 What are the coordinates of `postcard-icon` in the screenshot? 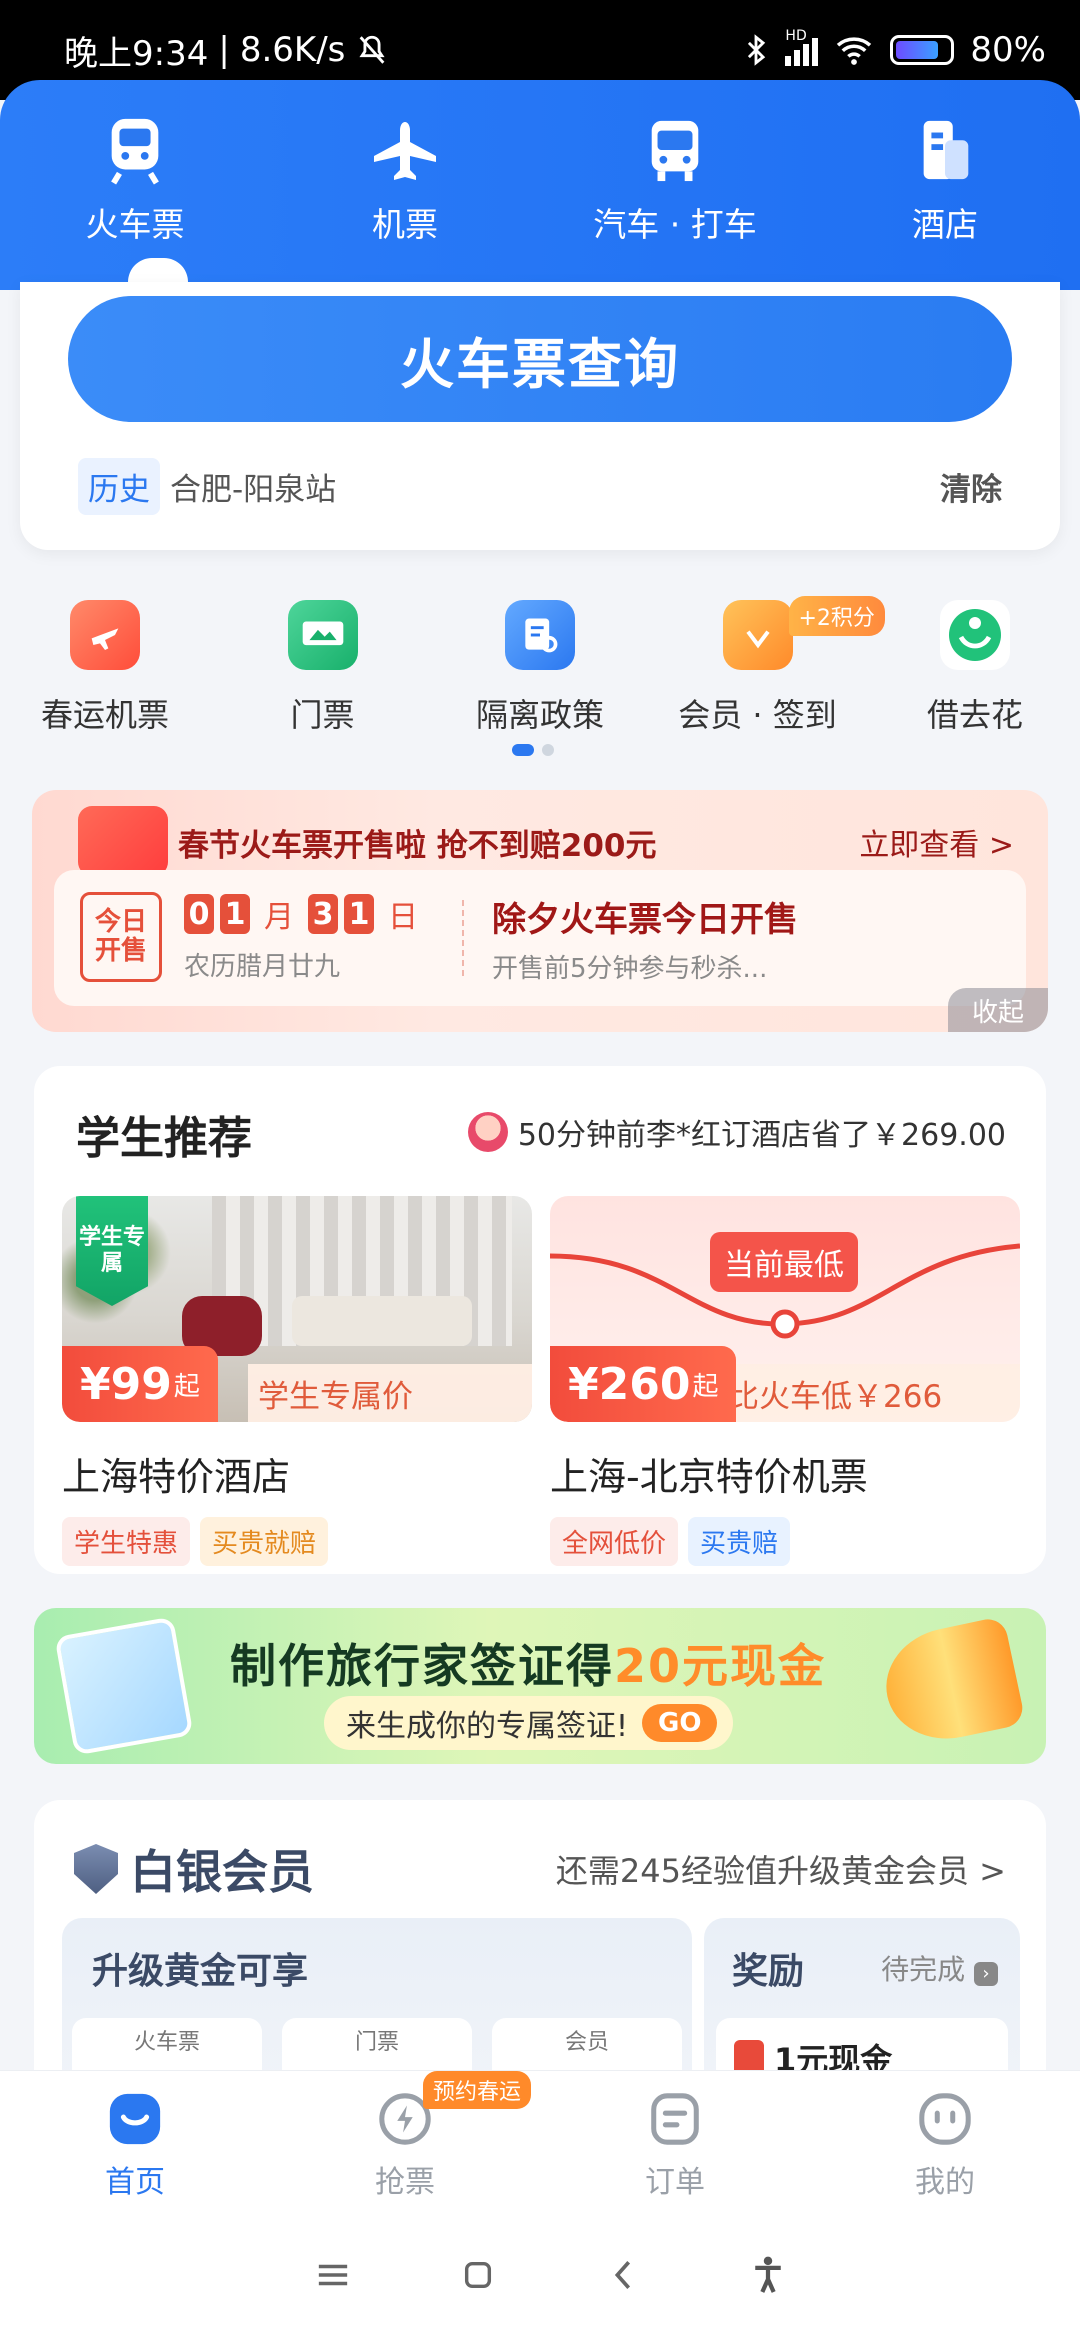 It's located at (124, 1686).